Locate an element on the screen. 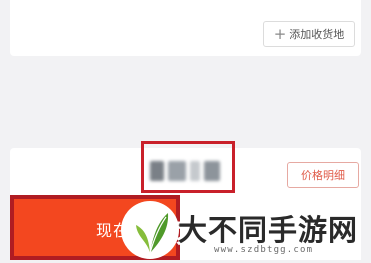  price-highlight-box is located at coordinates (188, 167).